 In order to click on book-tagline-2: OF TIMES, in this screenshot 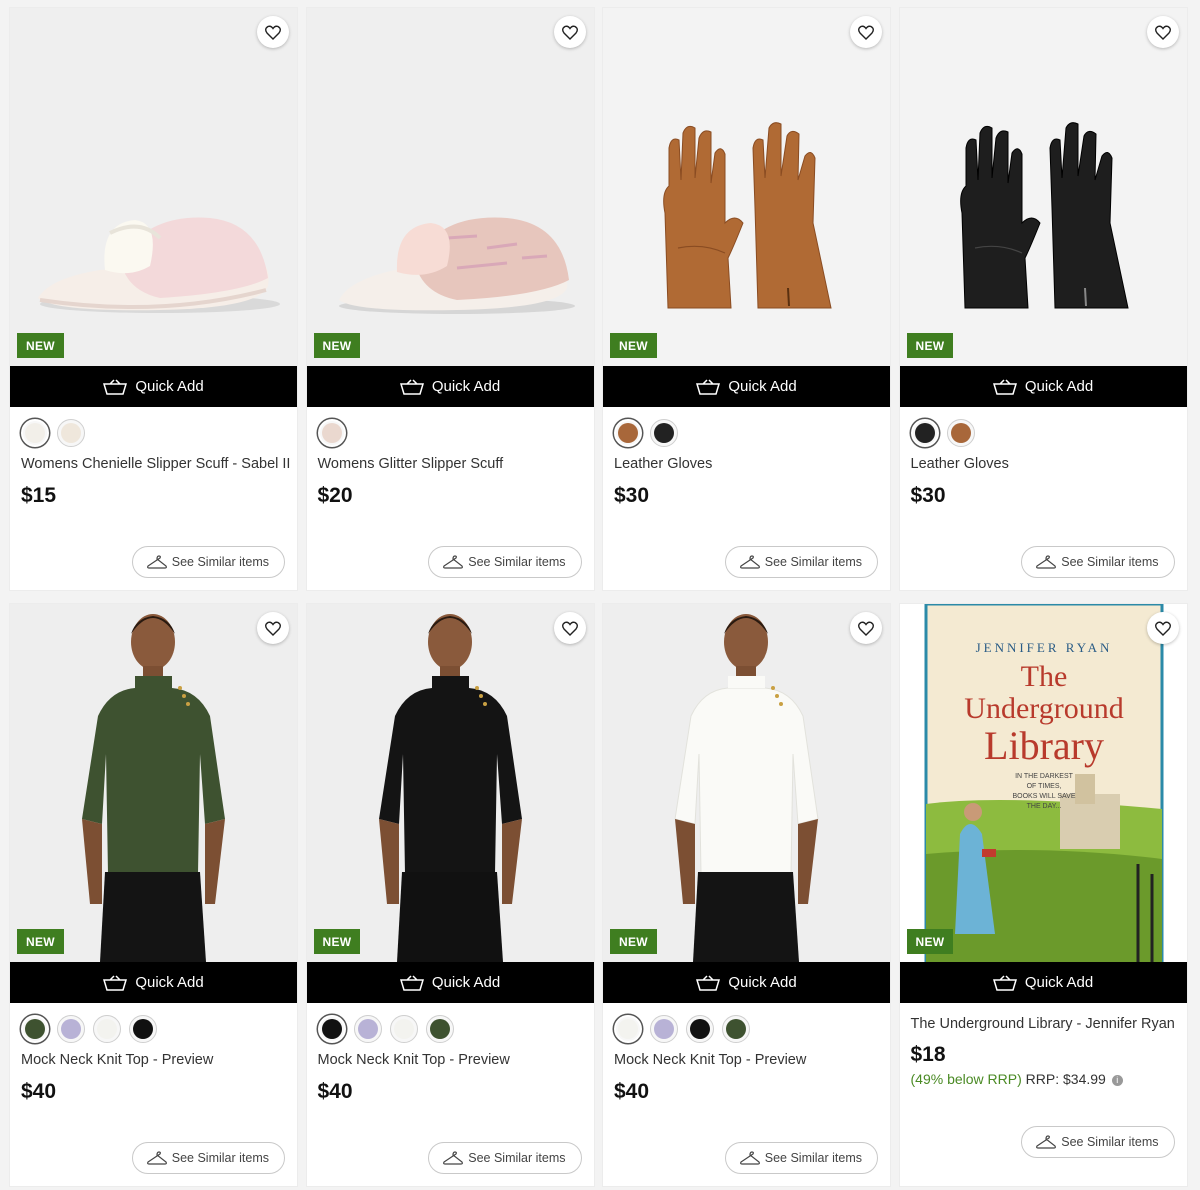, I will do `click(1043, 786)`.